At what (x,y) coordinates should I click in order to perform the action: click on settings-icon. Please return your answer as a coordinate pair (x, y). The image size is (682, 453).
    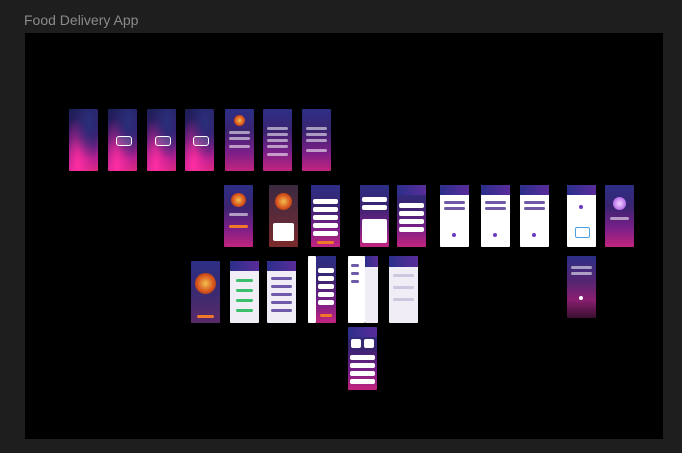
    Looking at the image, I should click on (581, 298).